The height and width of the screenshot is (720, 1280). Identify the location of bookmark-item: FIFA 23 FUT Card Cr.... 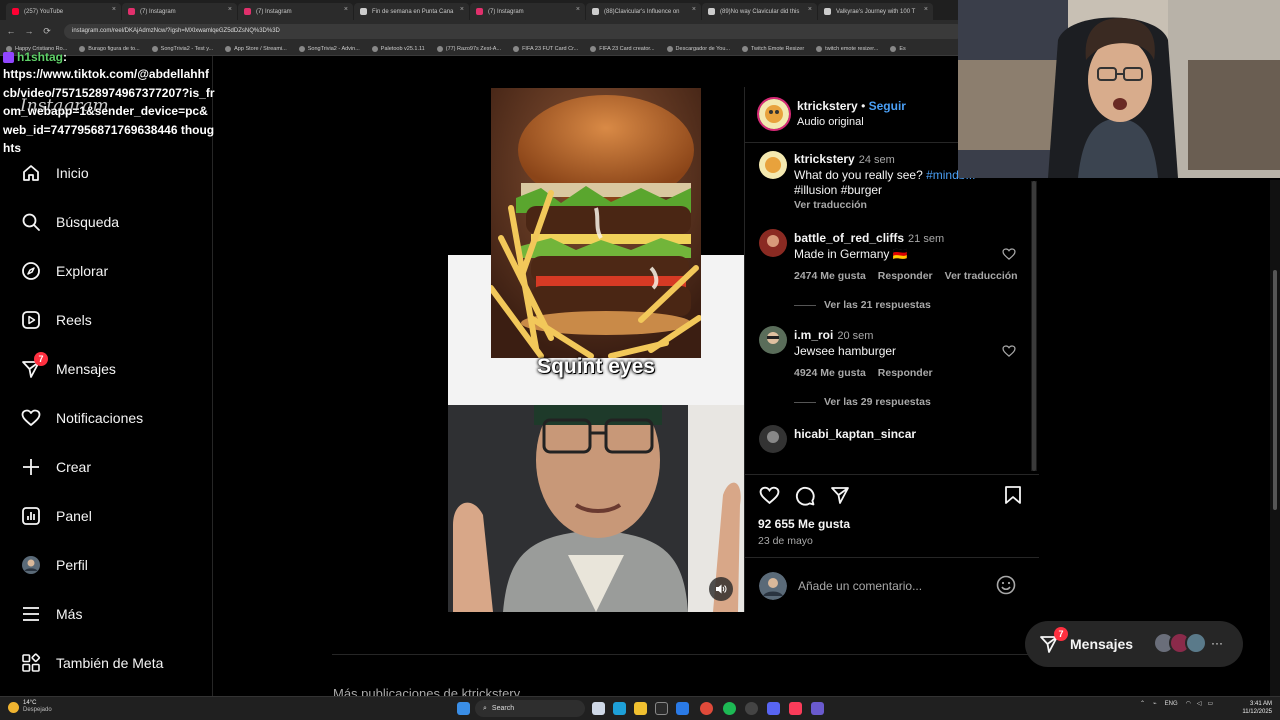
(545, 48).